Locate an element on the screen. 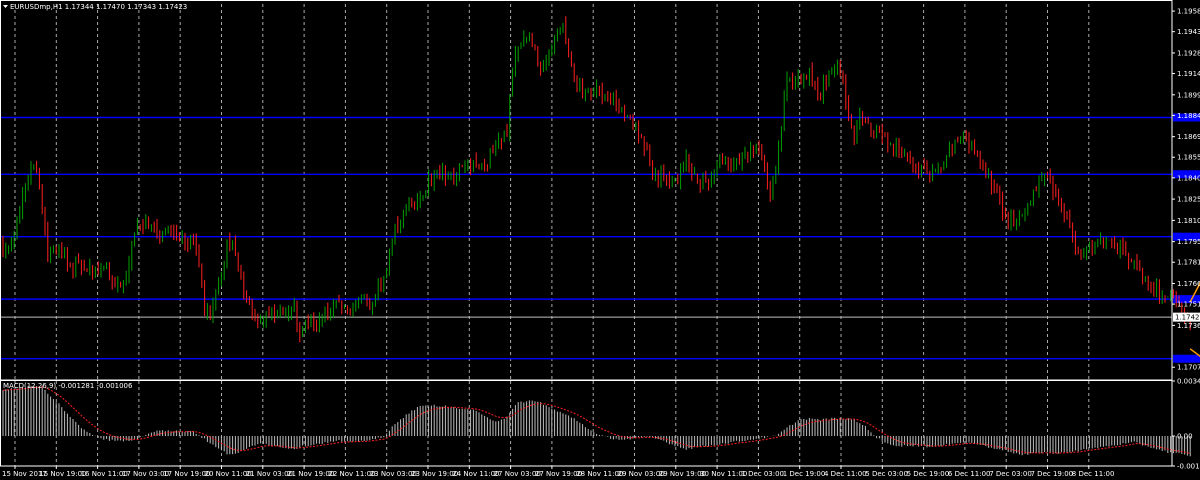 The width and height of the screenshot is (1200, 480). price-tick-label: 1.19435 is located at coordinates (1188, 32).